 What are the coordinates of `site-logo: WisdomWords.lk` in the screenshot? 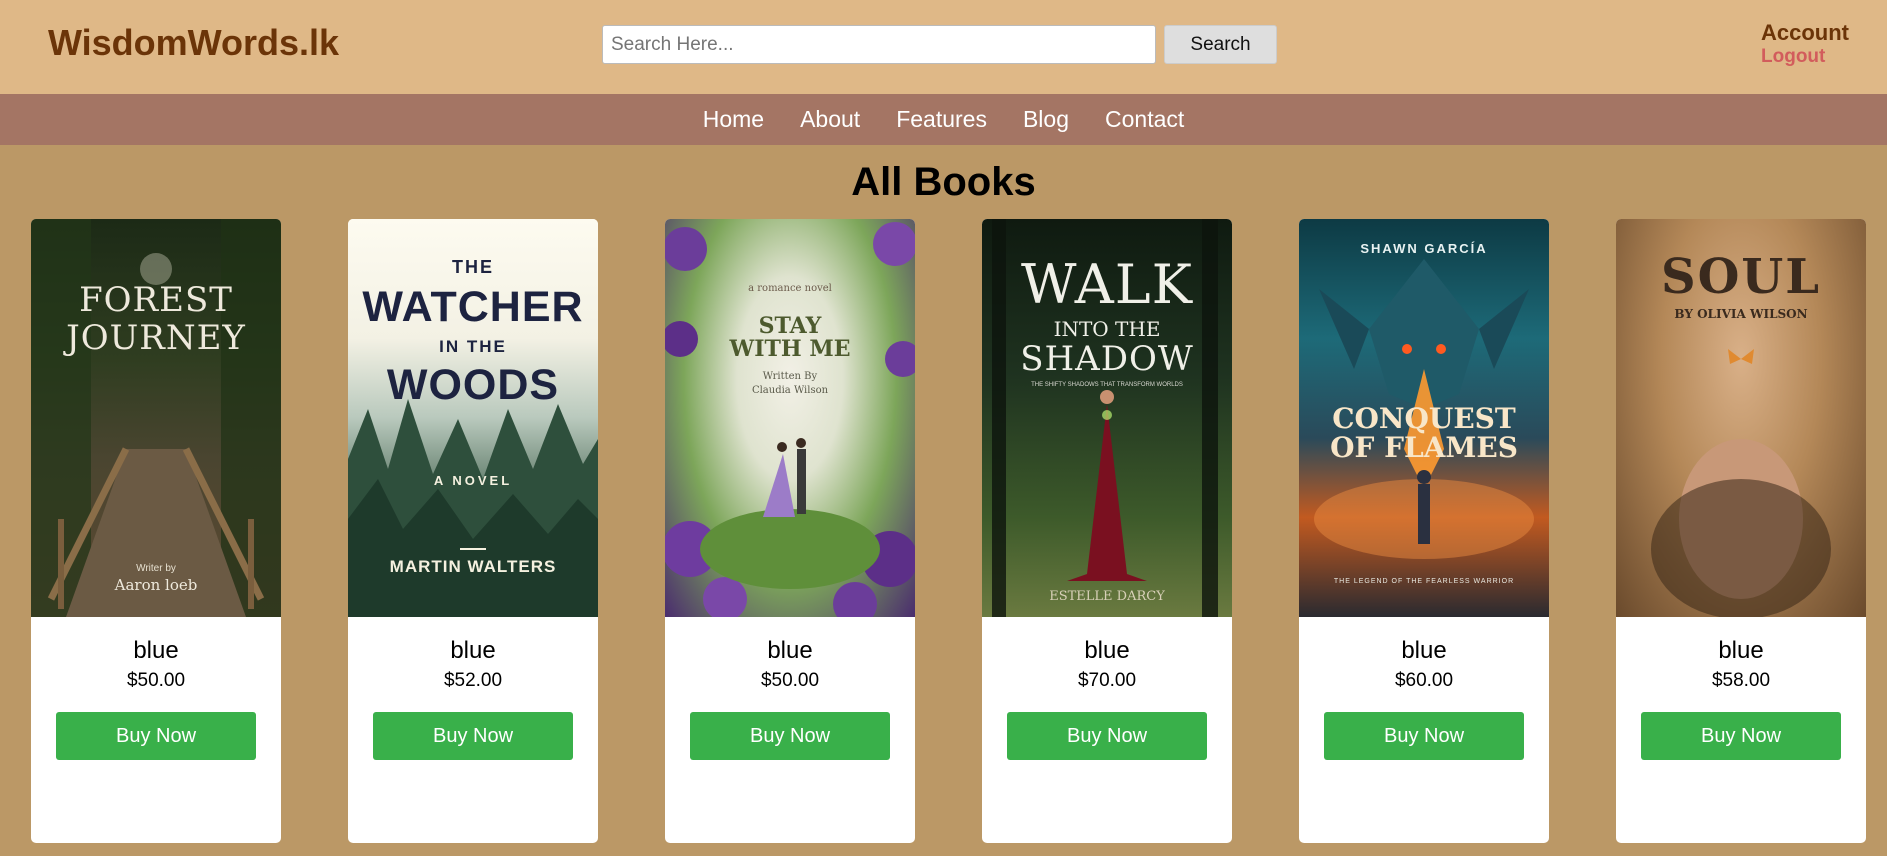 It's located at (193, 43).